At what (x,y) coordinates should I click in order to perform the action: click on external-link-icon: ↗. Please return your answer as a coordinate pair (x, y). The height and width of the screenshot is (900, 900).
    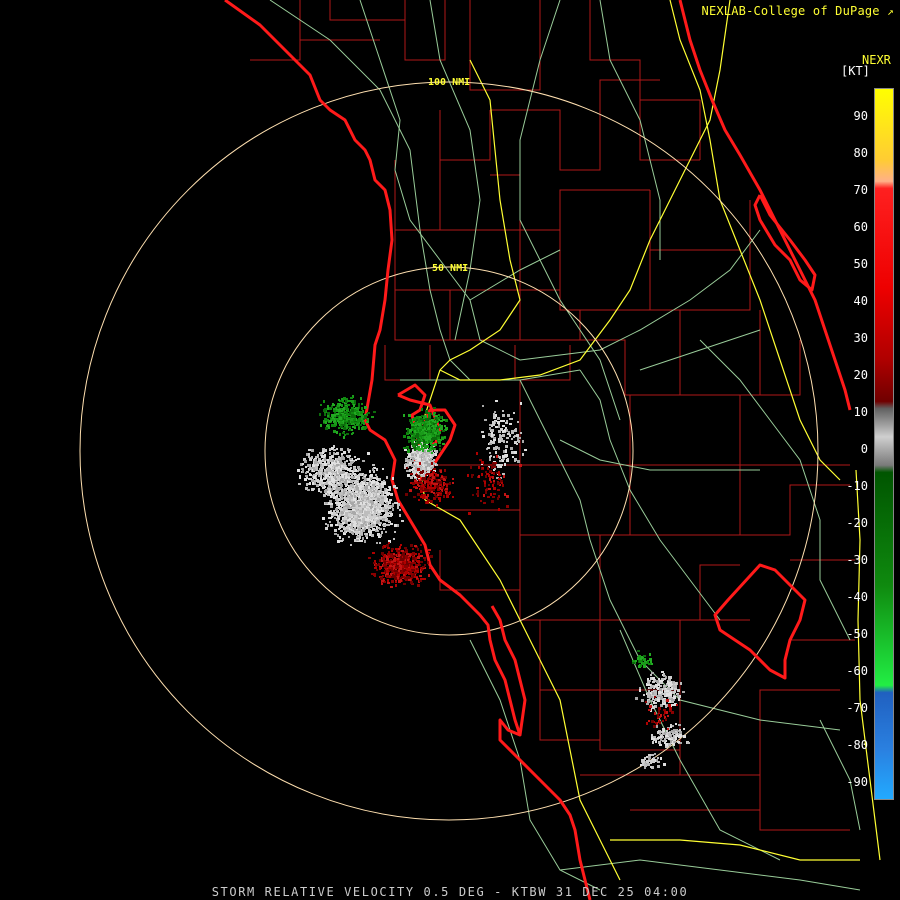
    Looking at the image, I should click on (890, 11).